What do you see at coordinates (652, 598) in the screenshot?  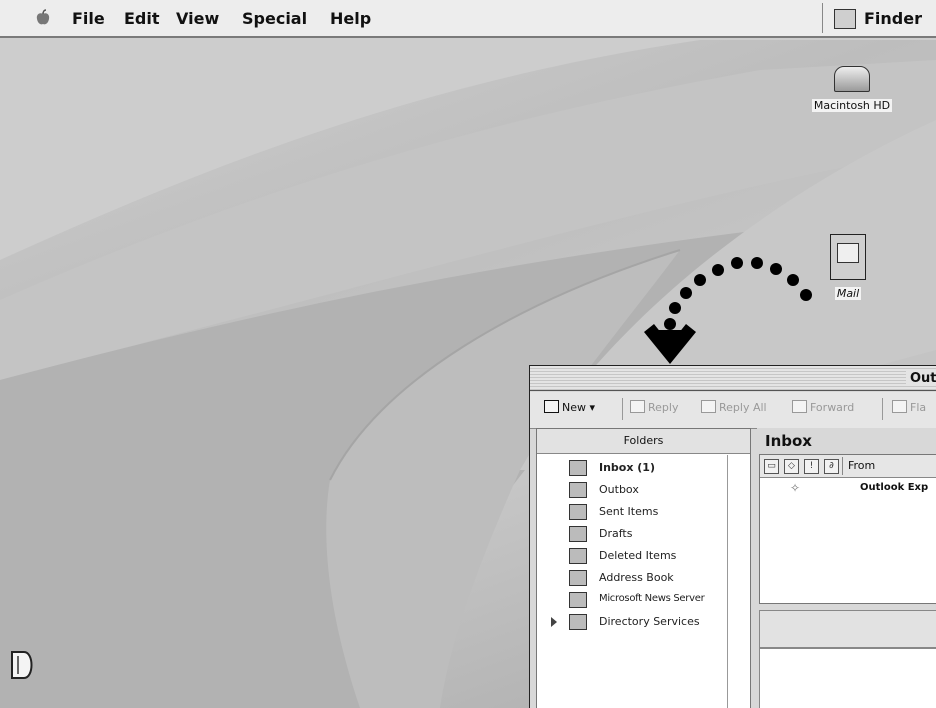 I see `folder-label: Microsoft News Server` at bounding box center [652, 598].